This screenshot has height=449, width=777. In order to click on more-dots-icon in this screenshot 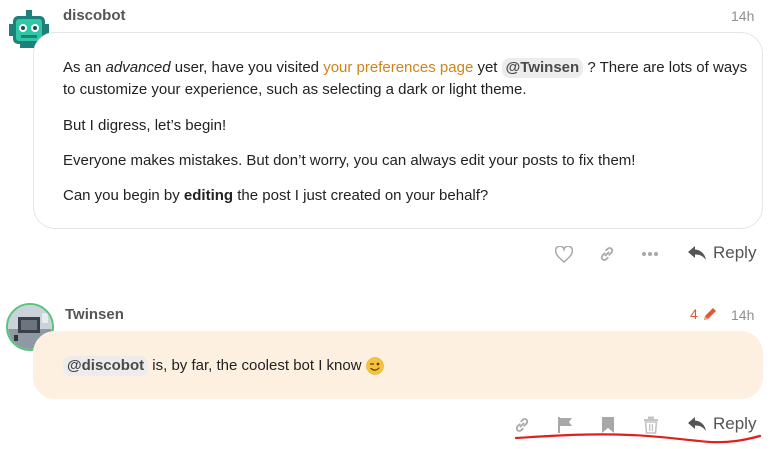, I will do `click(650, 254)`.